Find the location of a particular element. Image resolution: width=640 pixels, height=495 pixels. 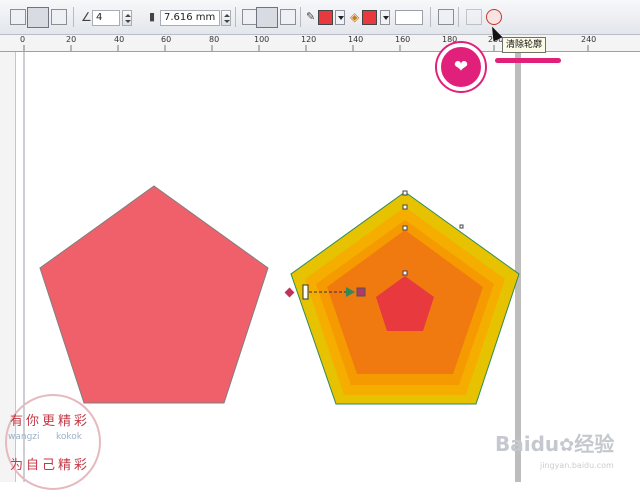

size-field: 7.616 mm is located at coordinates (190, 18).